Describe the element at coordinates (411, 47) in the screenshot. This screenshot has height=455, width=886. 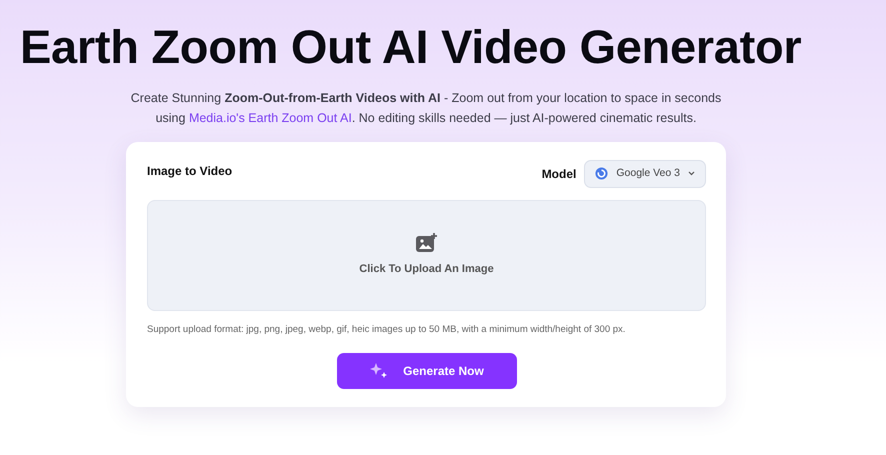
I see `page-title: Earth Zoom Out AI Video Generator` at that location.